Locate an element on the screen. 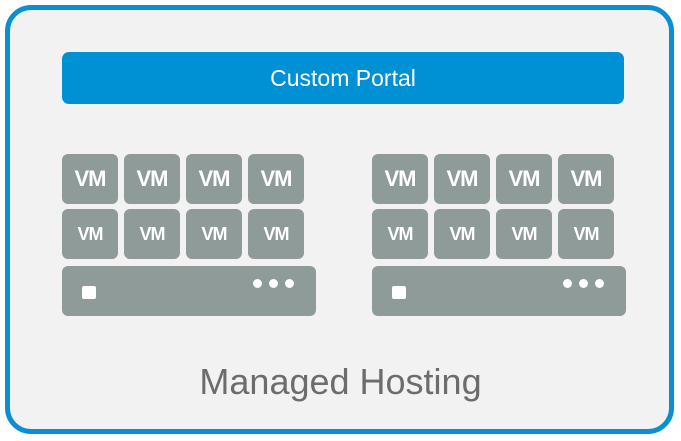  server-cluster-left: VM VM VM VM VM VM VM VM is located at coordinates (189, 235).